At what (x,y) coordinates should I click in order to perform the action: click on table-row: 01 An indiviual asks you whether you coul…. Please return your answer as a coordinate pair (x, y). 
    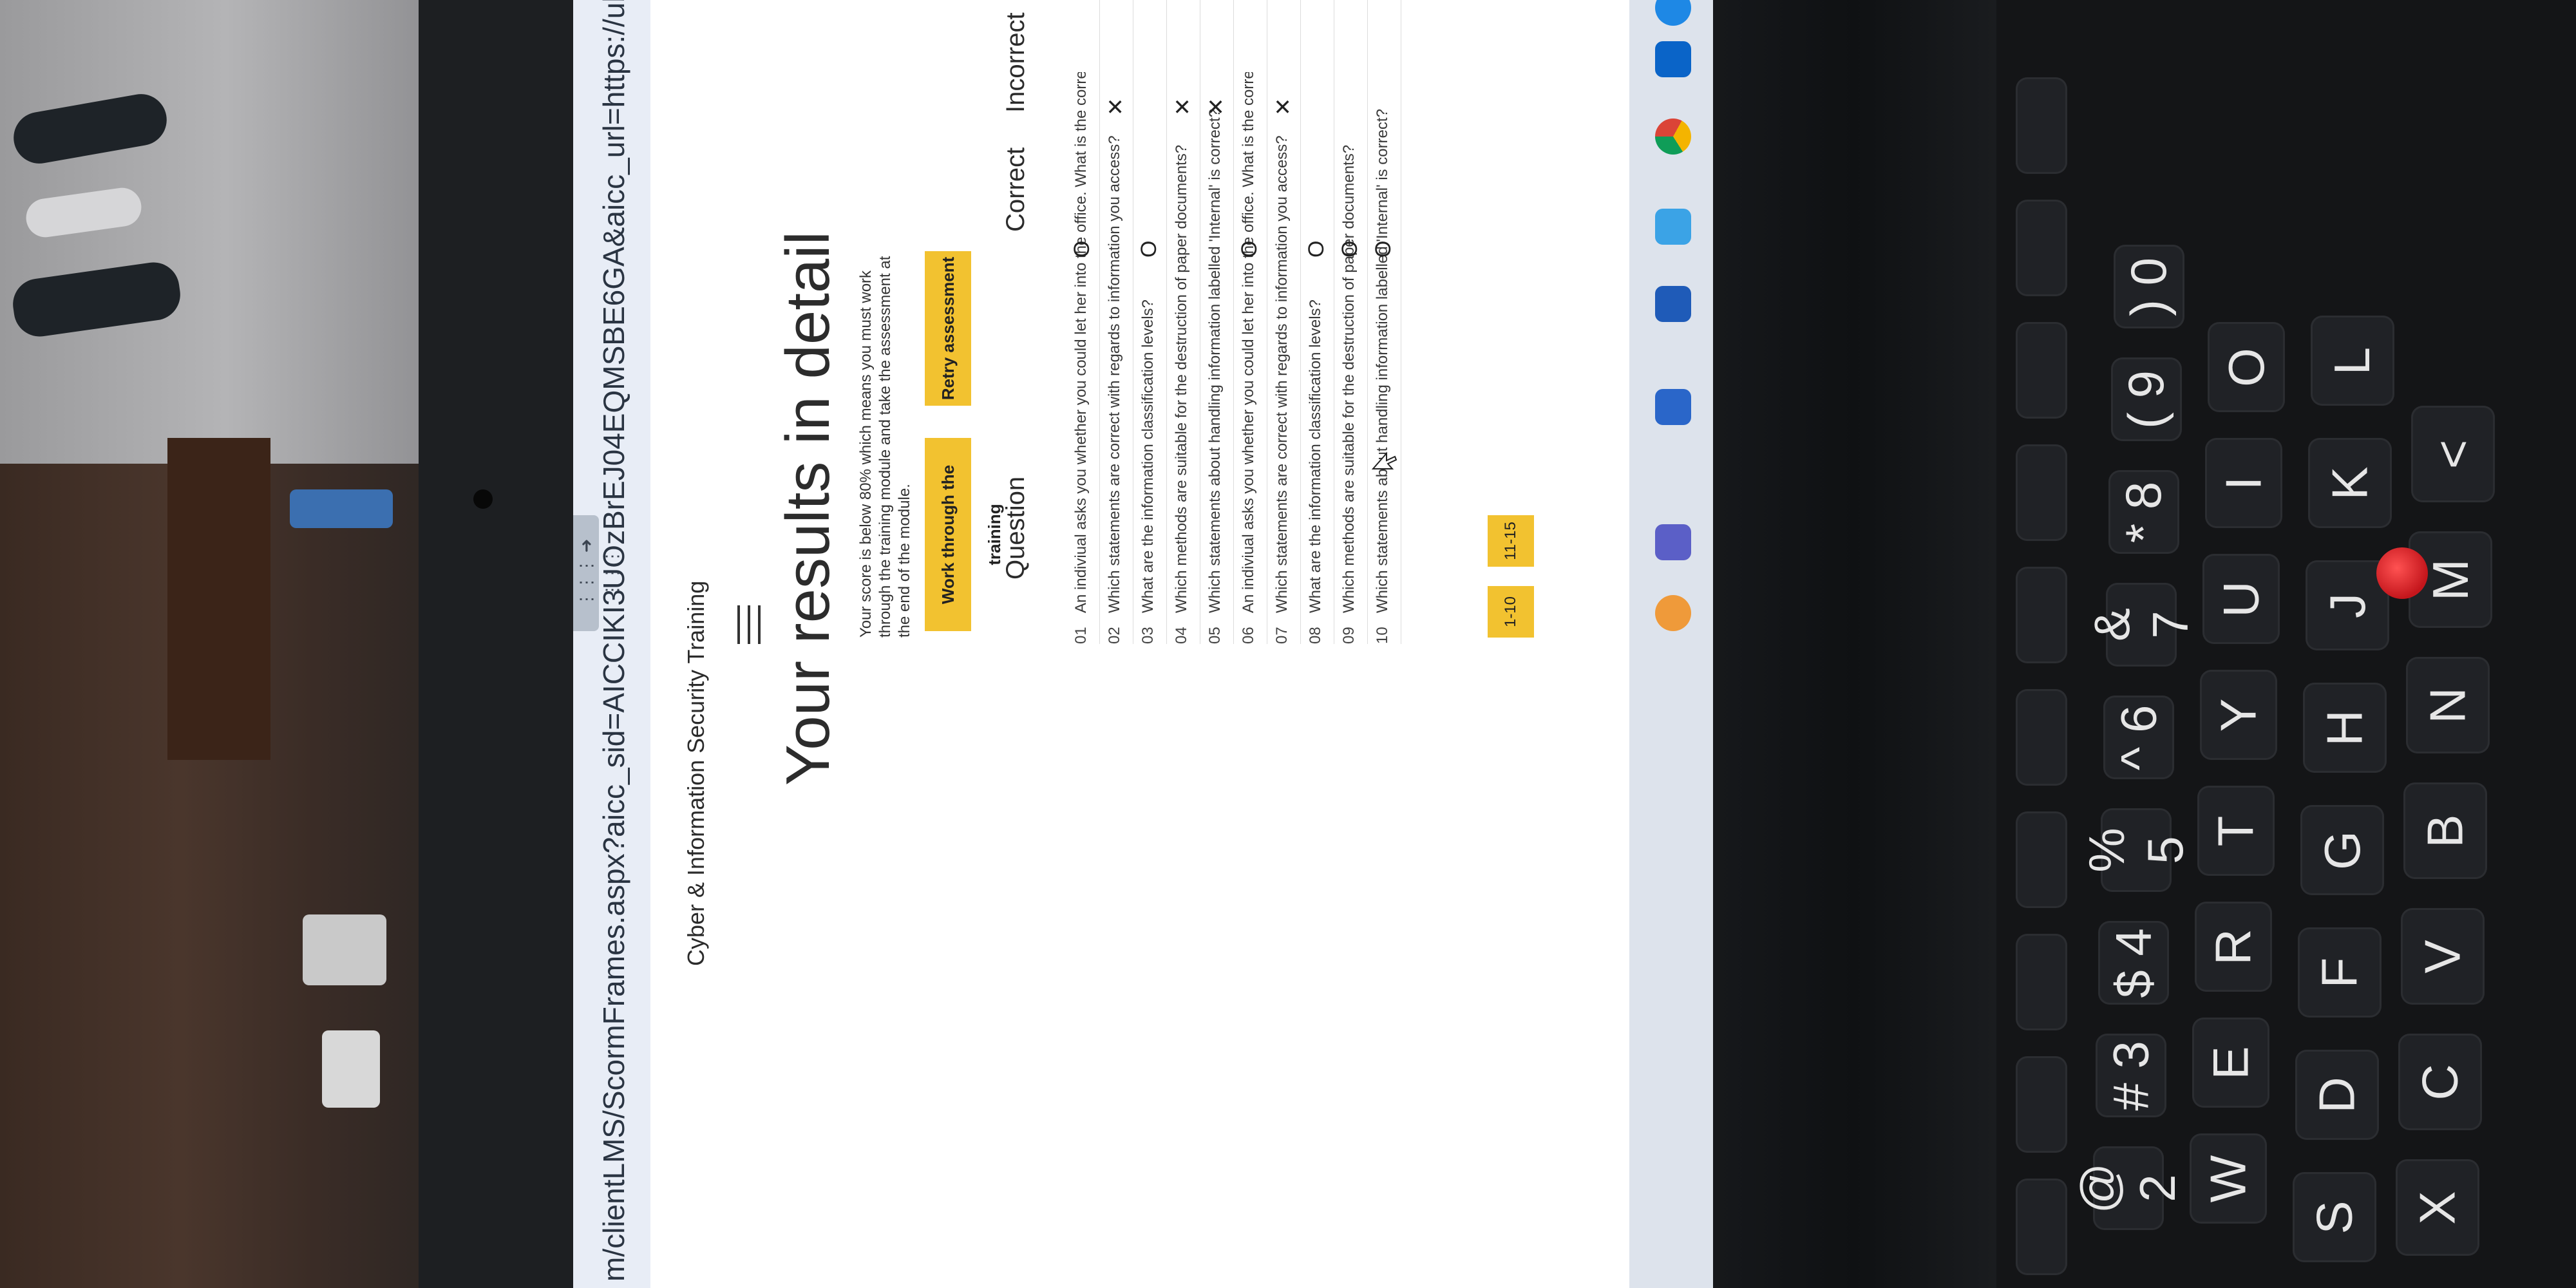
    Looking at the image, I should click on (1083, 322).